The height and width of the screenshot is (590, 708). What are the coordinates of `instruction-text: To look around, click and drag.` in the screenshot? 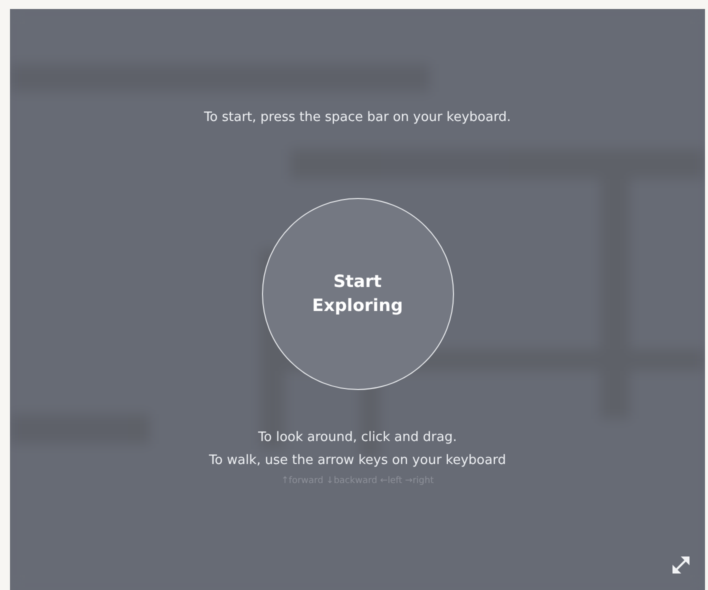 It's located at (357, 437).